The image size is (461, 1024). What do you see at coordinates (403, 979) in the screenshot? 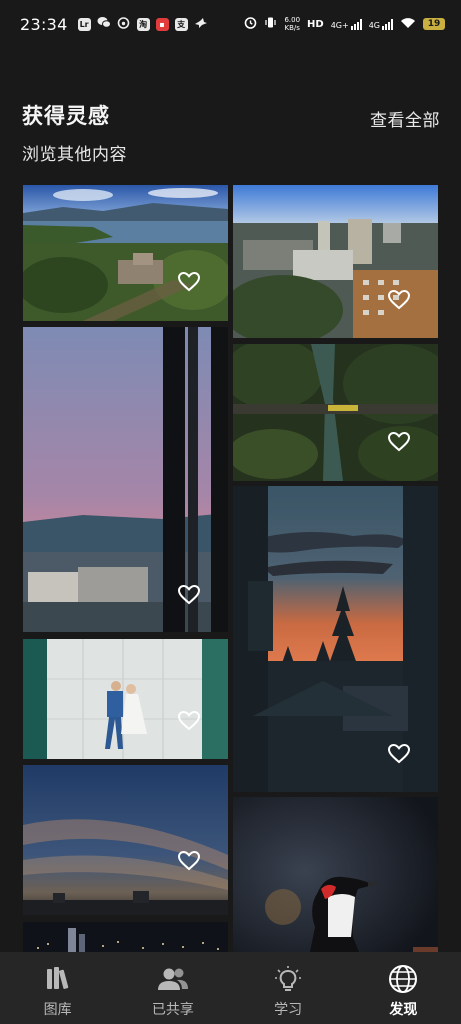
I see `globe-icon` at bounding box center [403, 979].